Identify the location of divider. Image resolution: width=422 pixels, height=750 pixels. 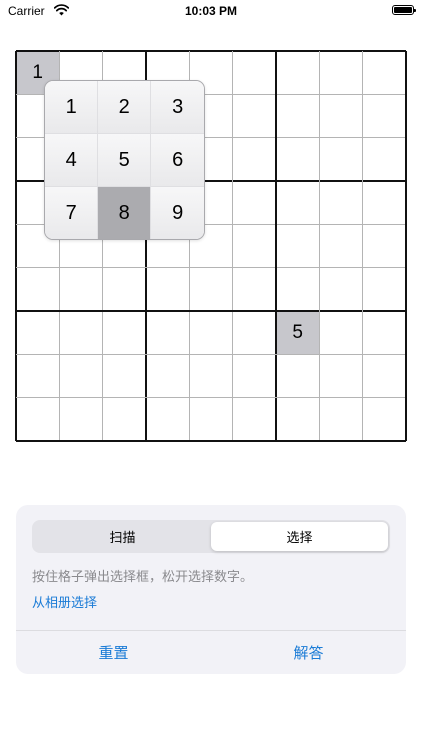
(211, 630).